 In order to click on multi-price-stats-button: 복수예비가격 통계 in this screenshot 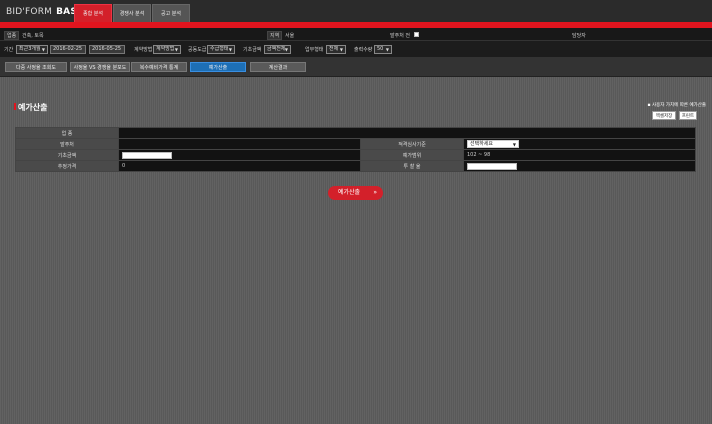, I will do `click(159, 67)`.